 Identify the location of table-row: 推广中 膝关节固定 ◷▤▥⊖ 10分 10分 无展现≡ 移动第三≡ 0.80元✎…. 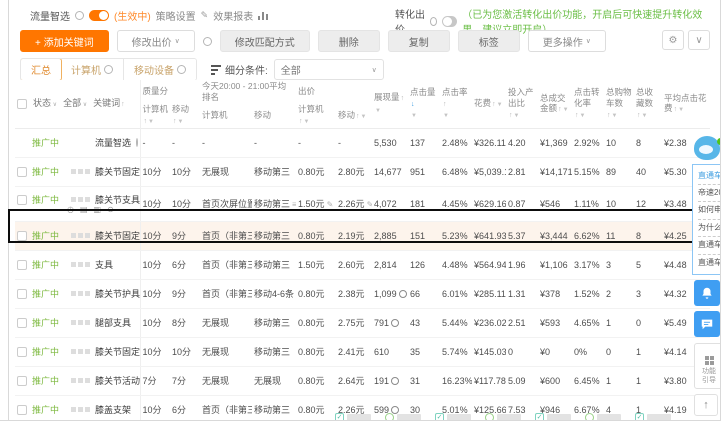
(363, 352).